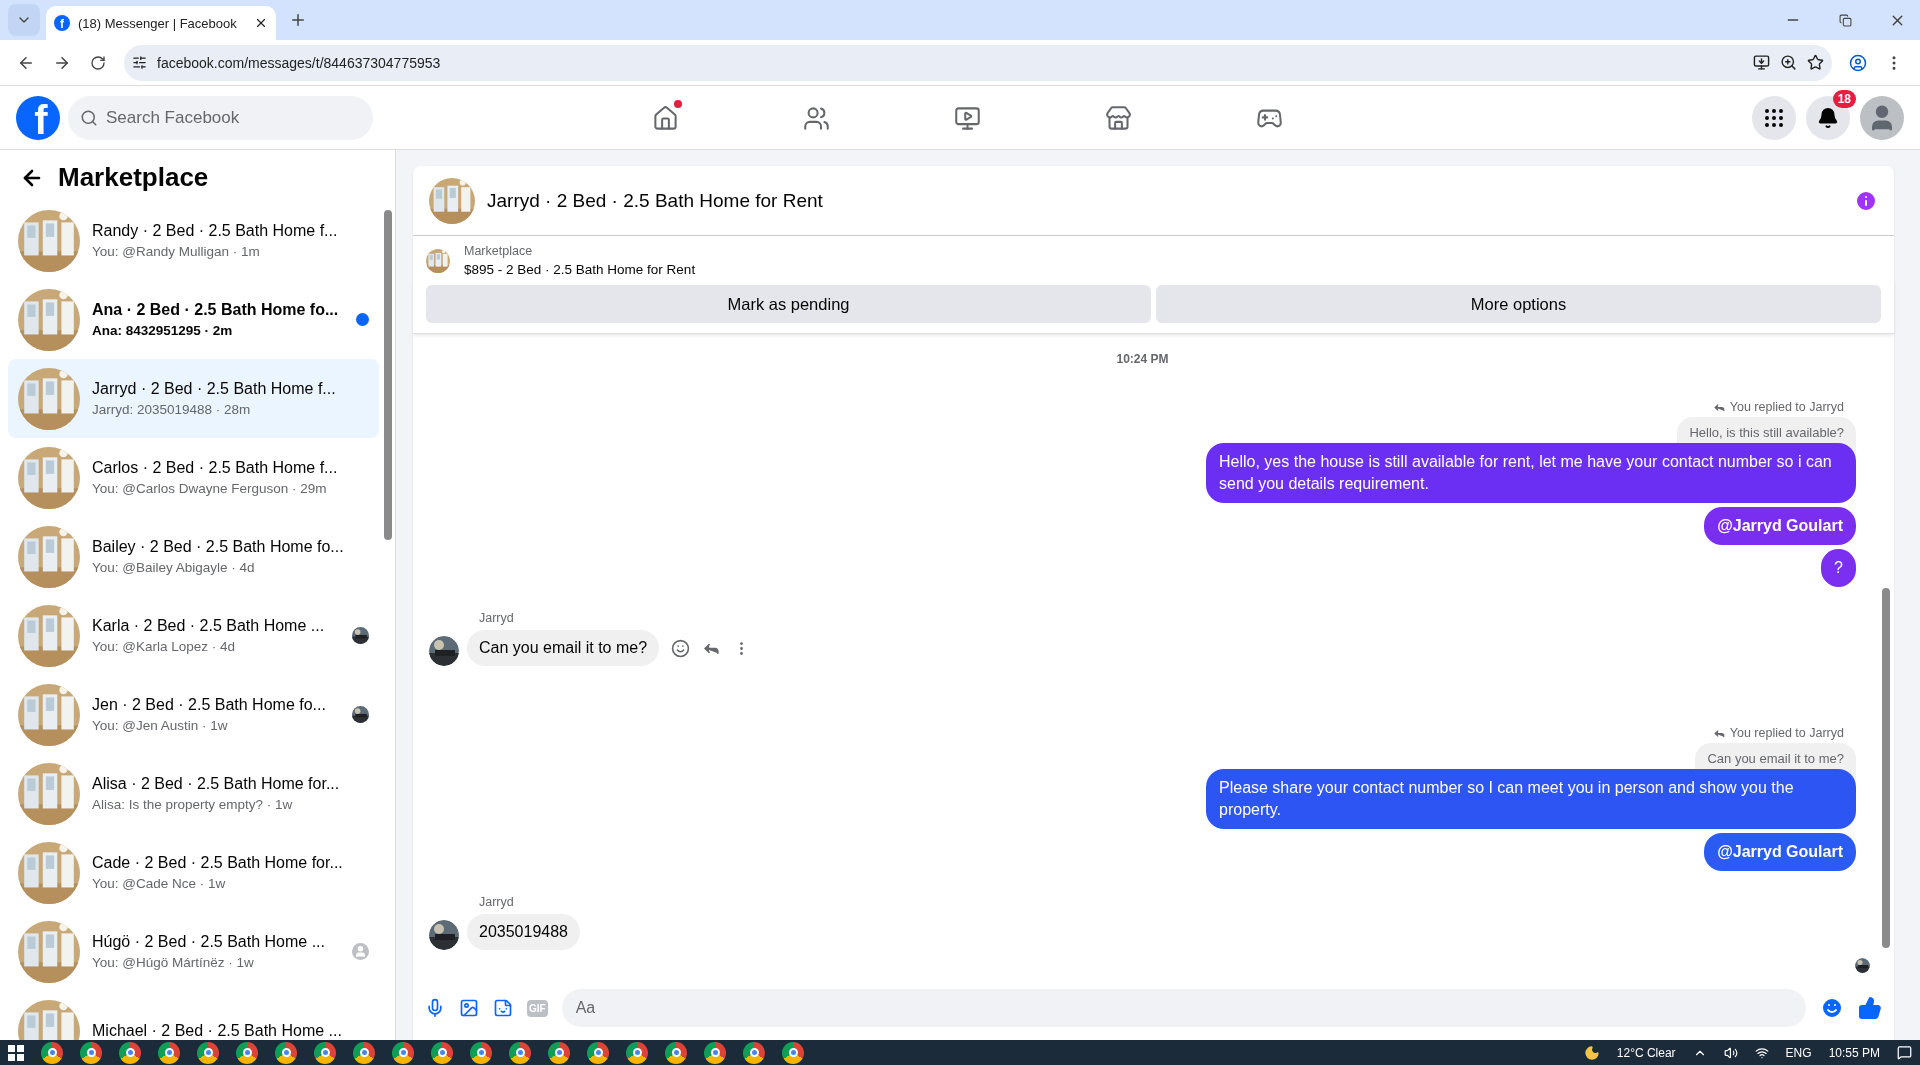 The height and width of the screenshot is (1065, 1920). Describe the element at coordinates (1844, 98) in the screenshot. I see `notification-badge: 18` at that location.